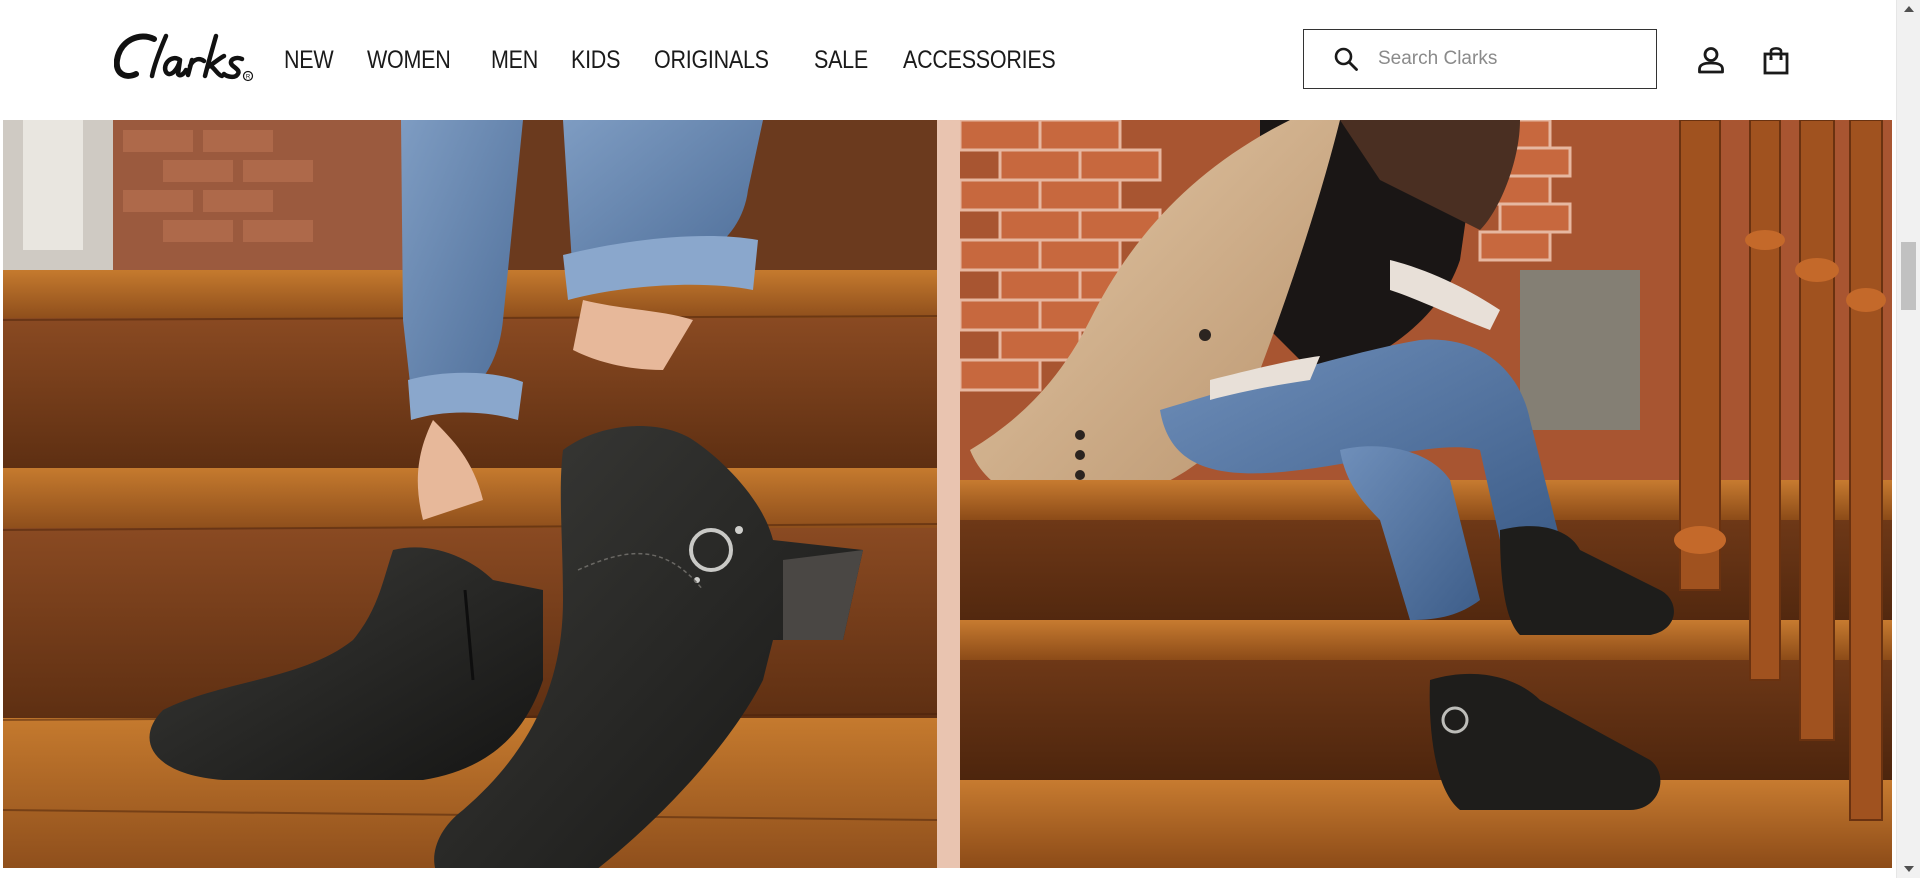 This screenshot has width=1920, height=878. Describe the element at coordinates (1908, 276) in the screenshot. I see `scrollbar-thumb` at that location.